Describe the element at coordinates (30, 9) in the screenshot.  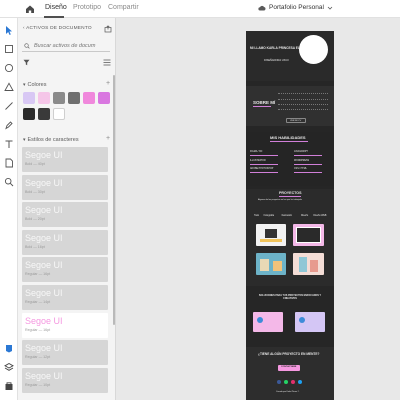
I see `home-icon` at that location.